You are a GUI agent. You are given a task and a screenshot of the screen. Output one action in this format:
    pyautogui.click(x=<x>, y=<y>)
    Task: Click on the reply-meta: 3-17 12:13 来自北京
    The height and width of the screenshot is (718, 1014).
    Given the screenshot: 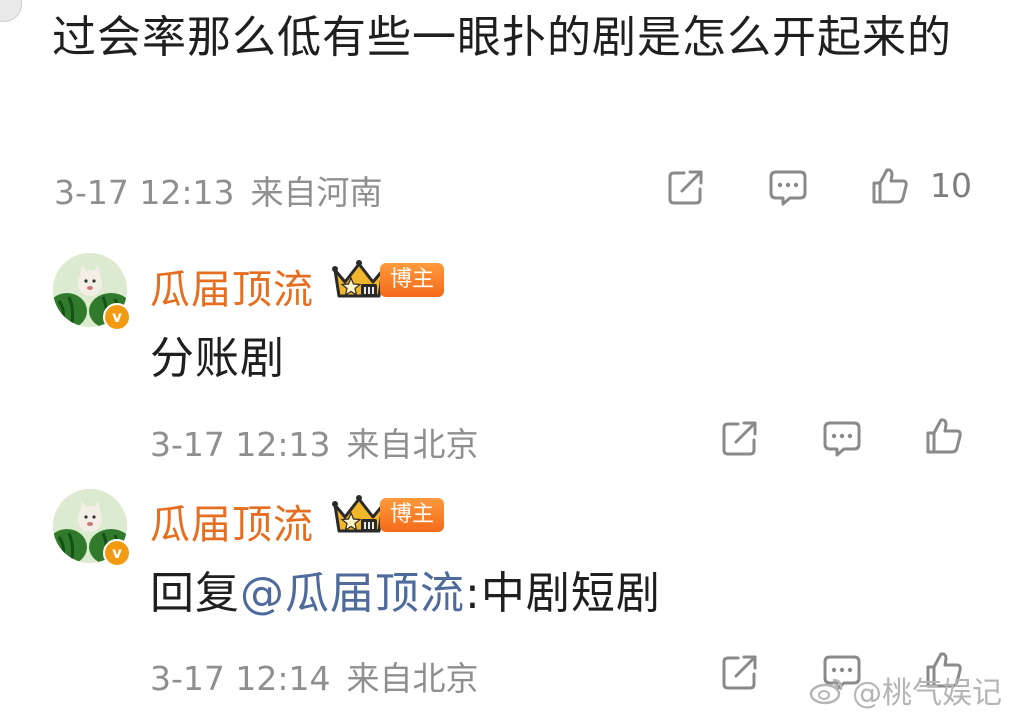 What is the action you would take?
    pyautogui.click(x=314, y=442)
    